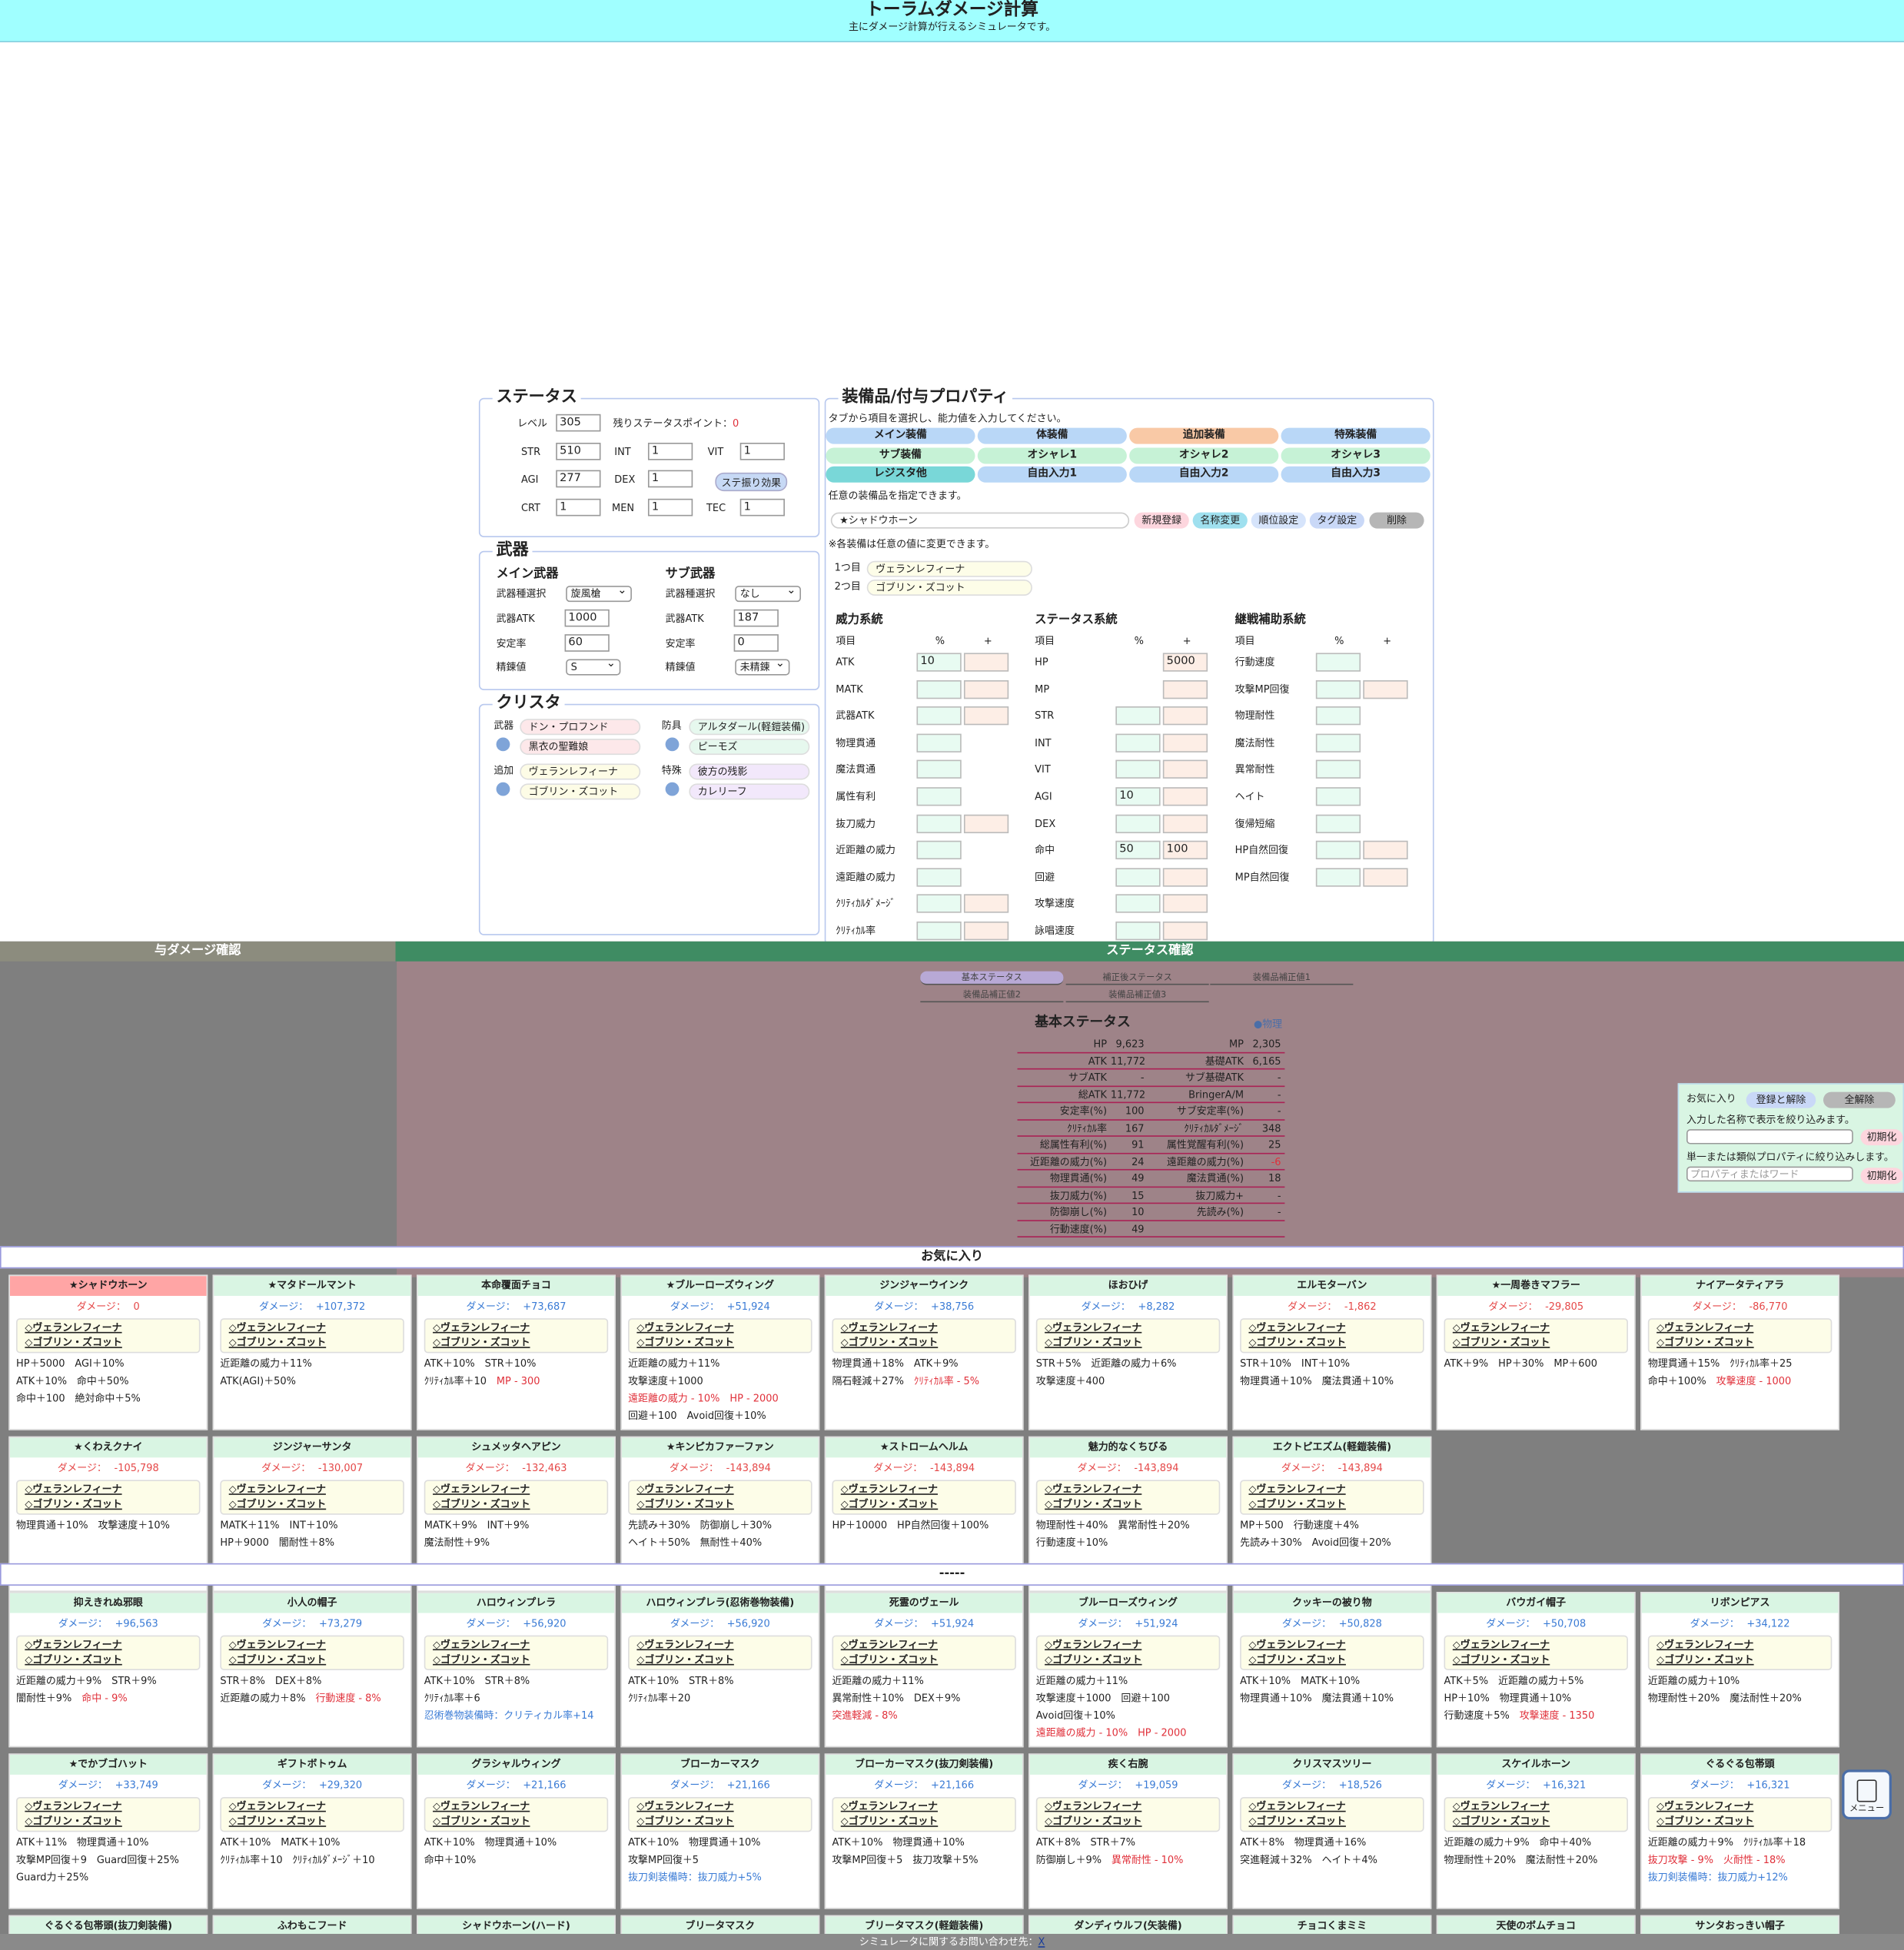  What do you see at coordinates (756, 618) in the screenshot?
I see `sub-atk-input: 187` at bounding box center [756, 618].